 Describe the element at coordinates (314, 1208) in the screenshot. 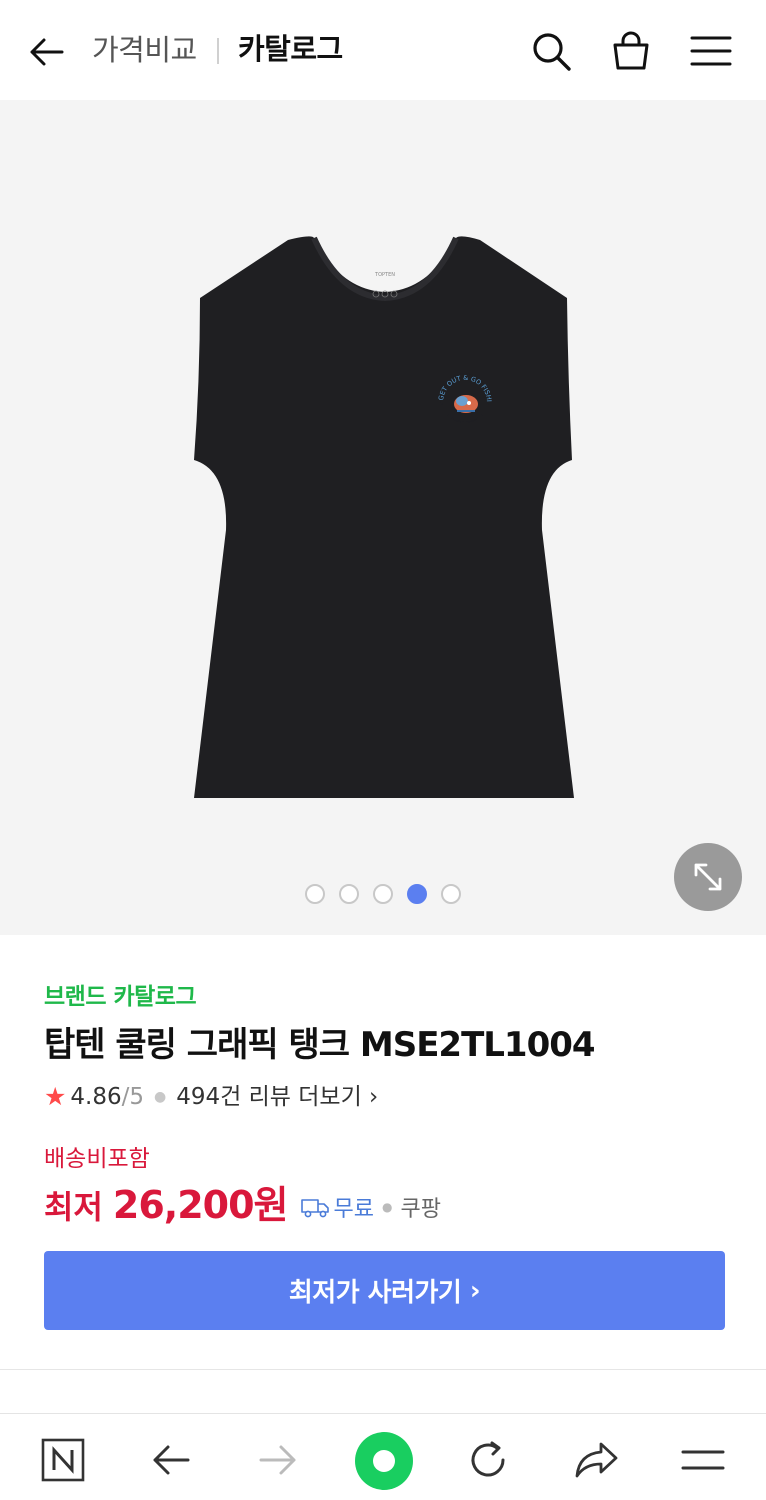

I see `truck-icon` at that location.